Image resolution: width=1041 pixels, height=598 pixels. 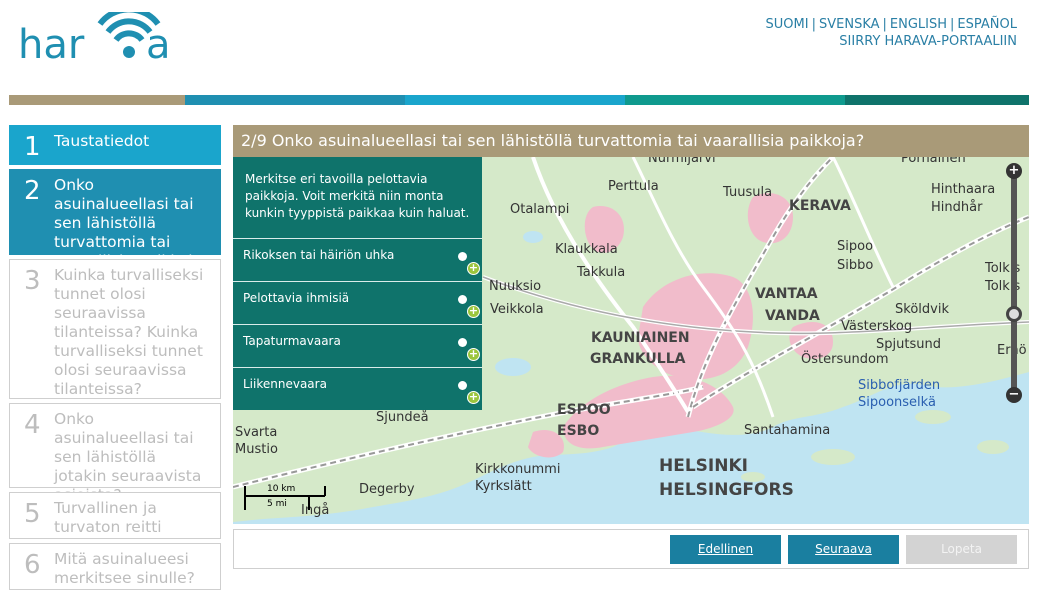 What do you see at coordinates (638, 359) in the screenshot?
I see `map-label-grankulla: GRANKULLA` at bounding box center [638, 359].